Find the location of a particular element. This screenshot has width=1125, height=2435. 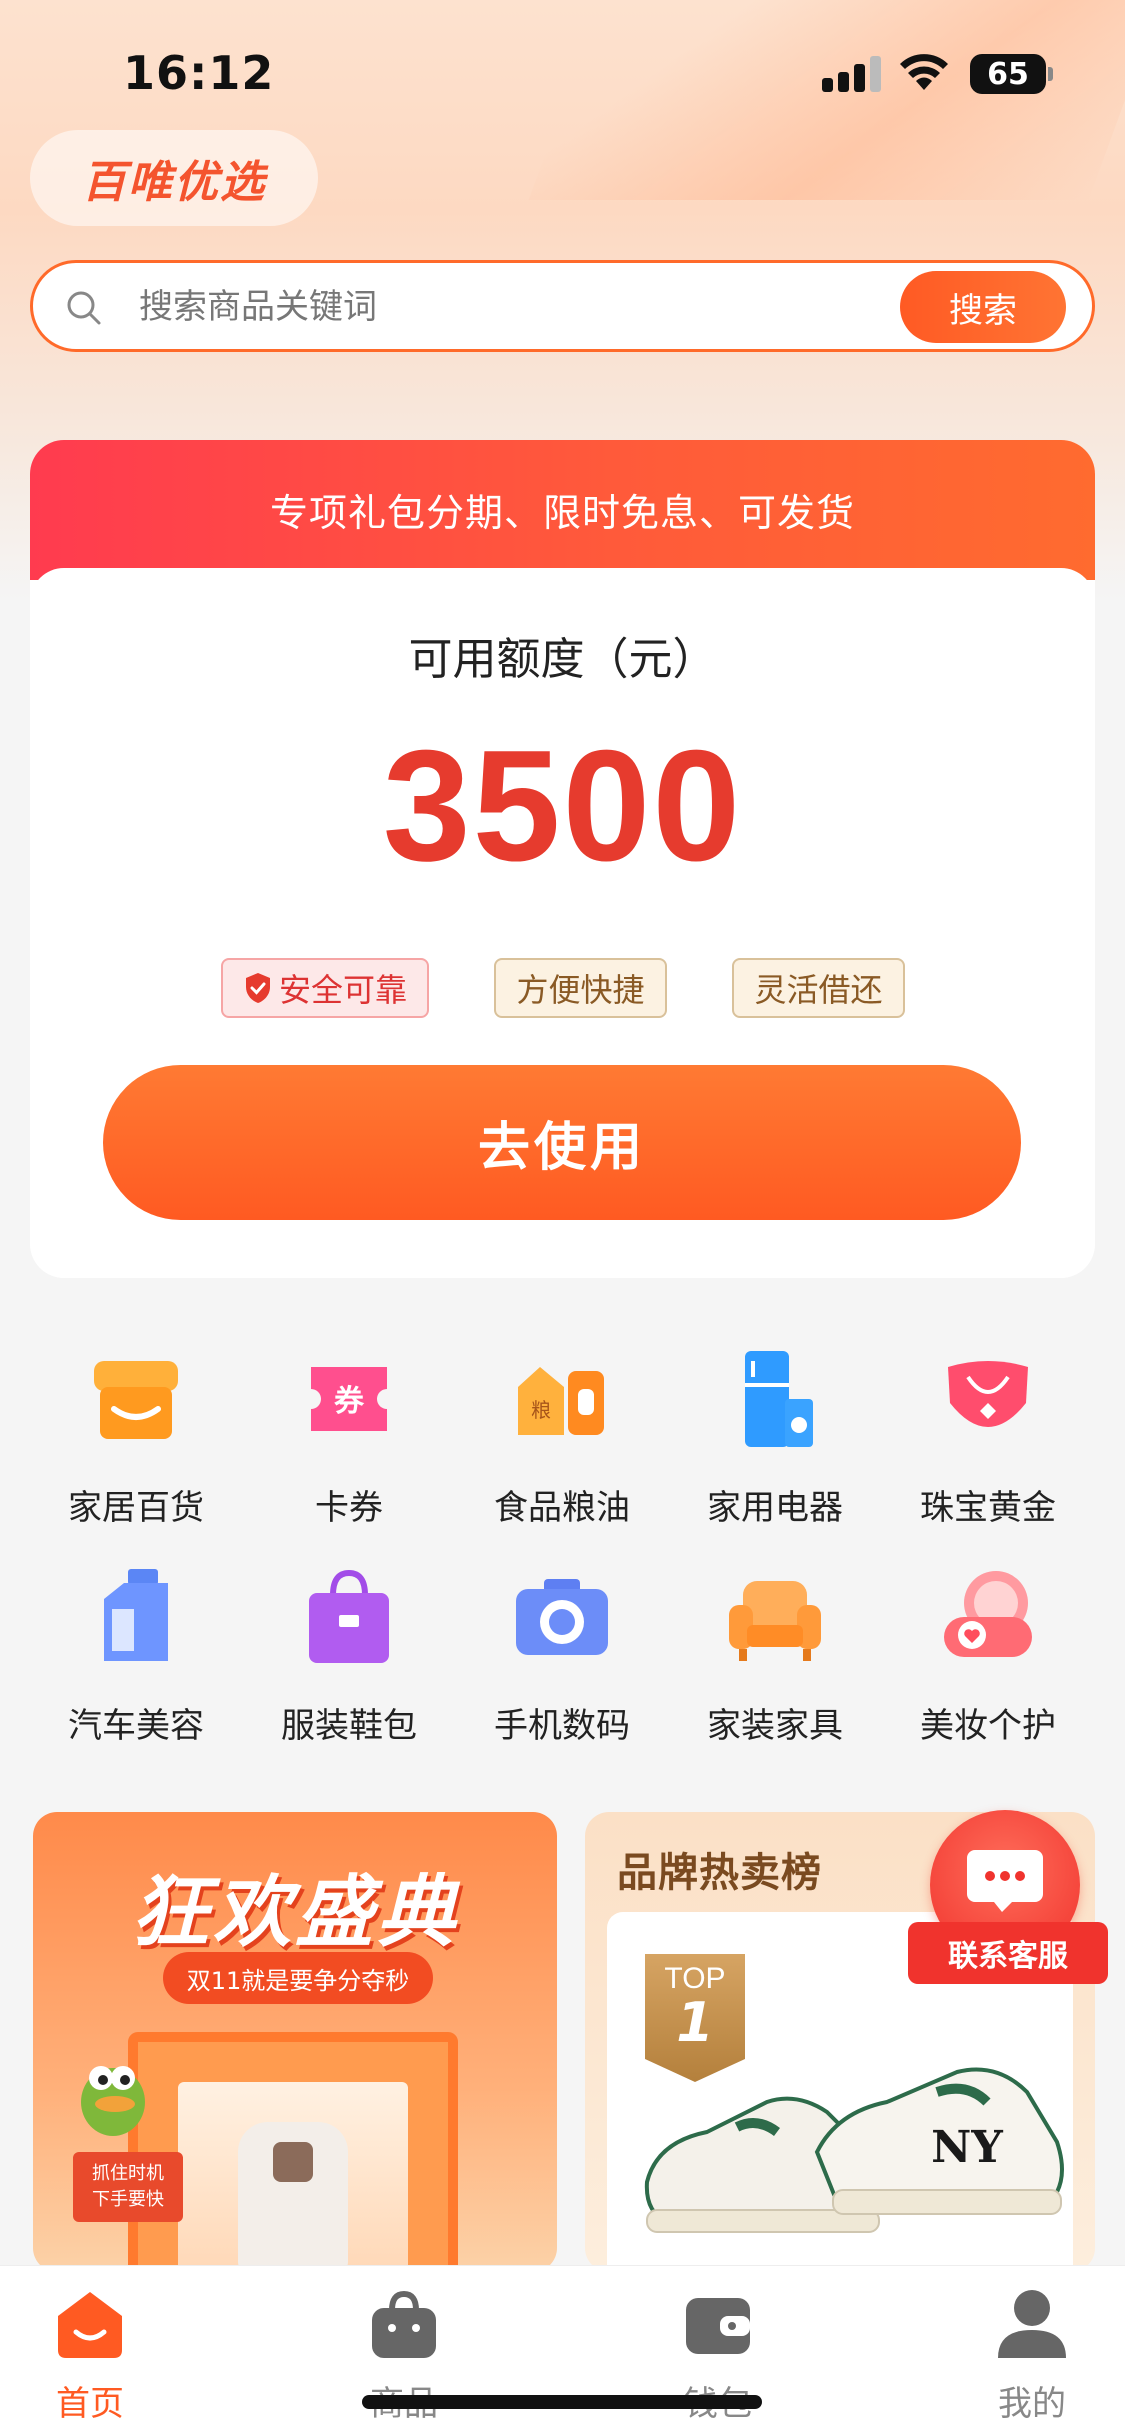

bestseller-title: 品牌热卖榜 is located at coordinates (719, 1873).